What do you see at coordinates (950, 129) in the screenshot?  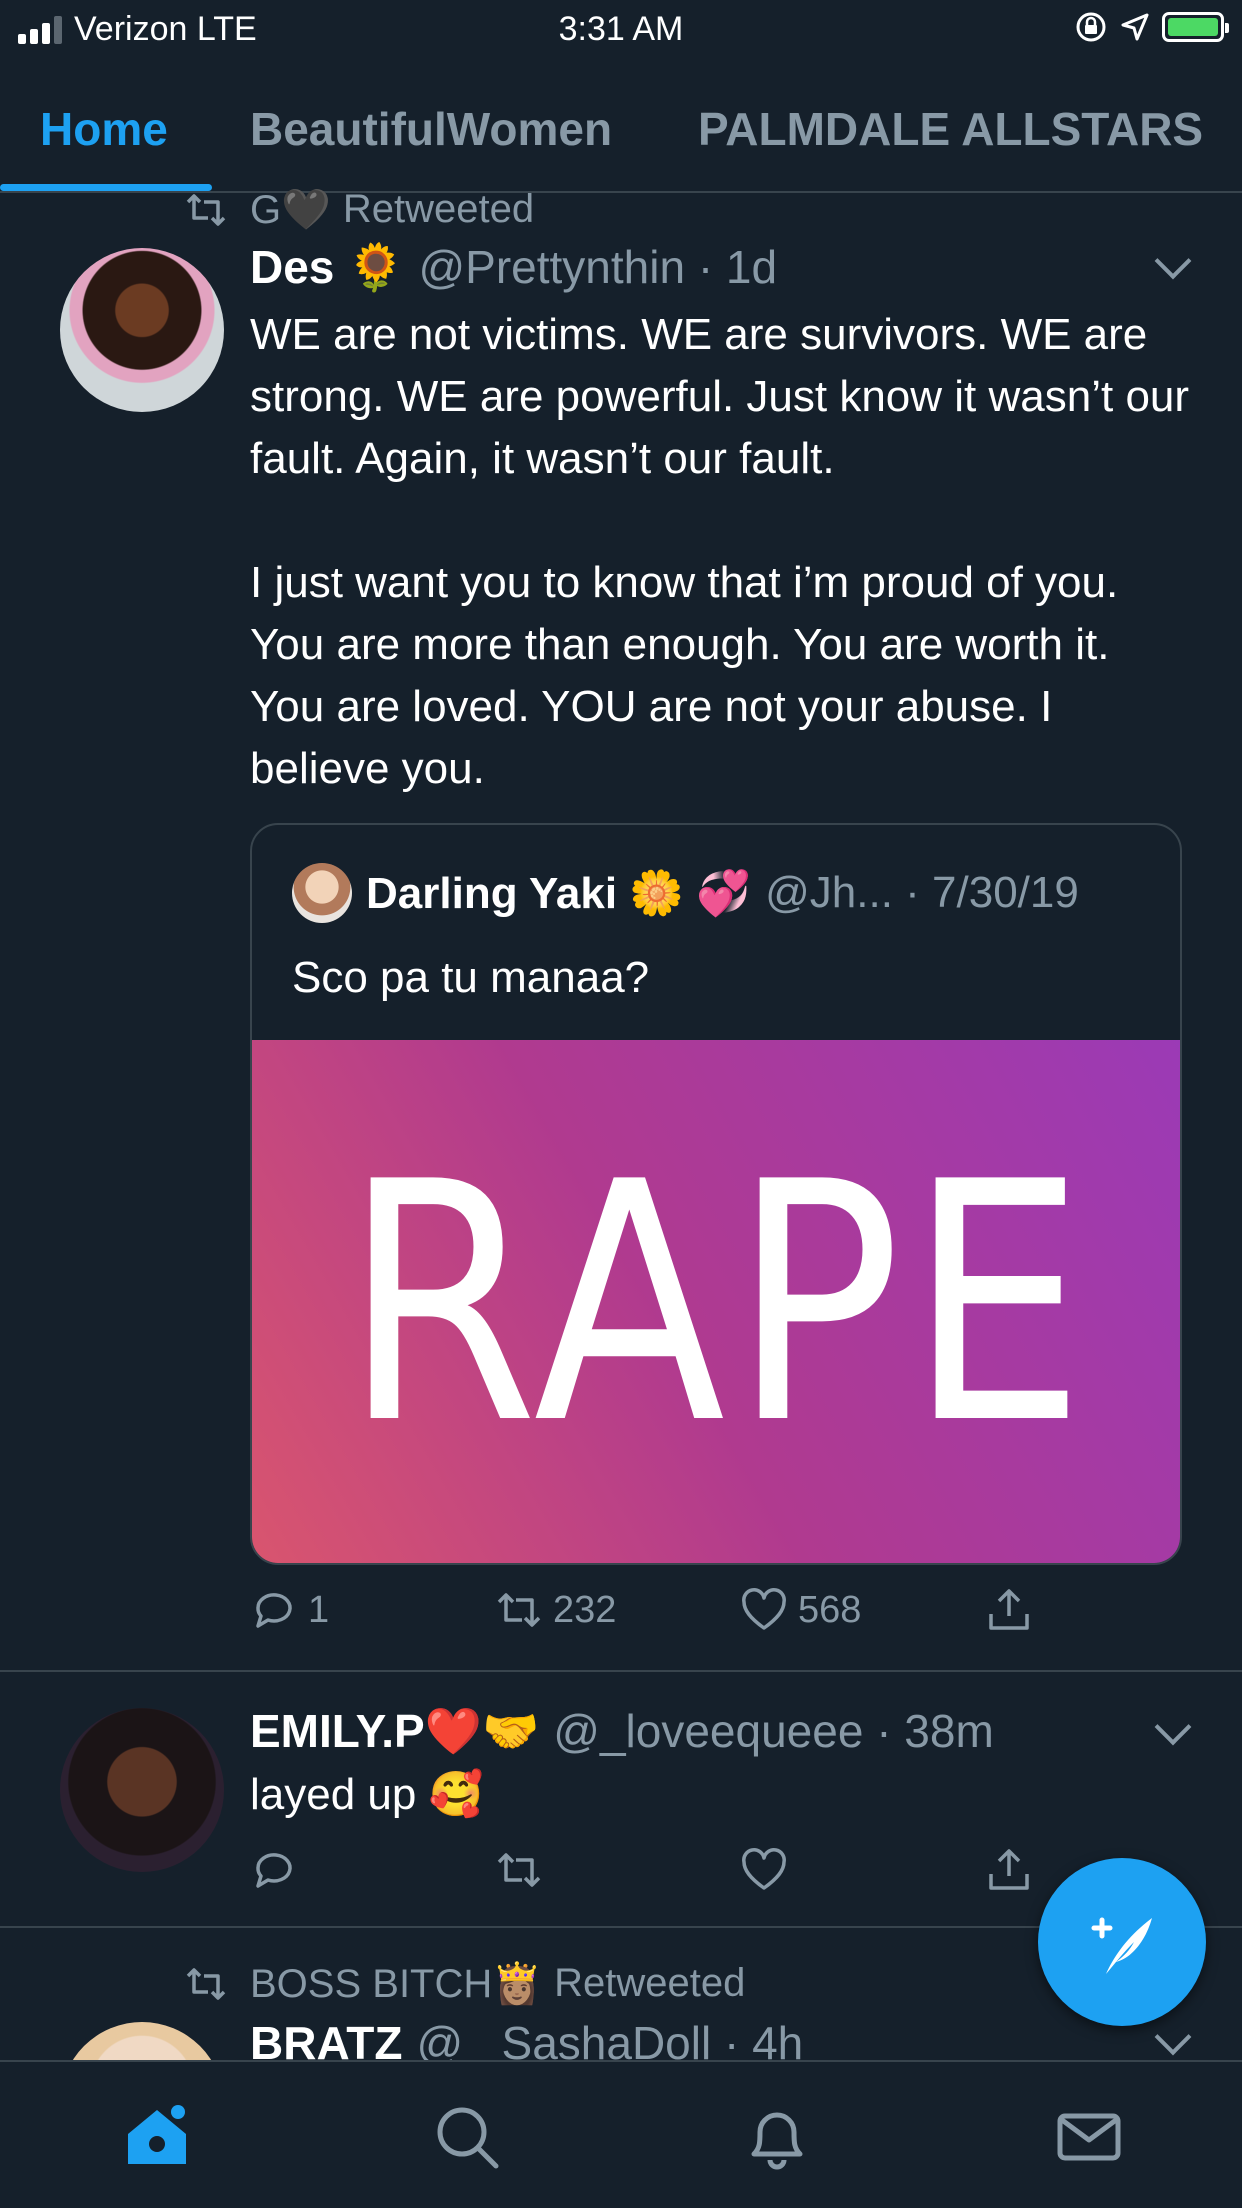 I see `tab-palmdale-allstars: PALMDALE ALLSTARS` at bounding box center [950, 129].